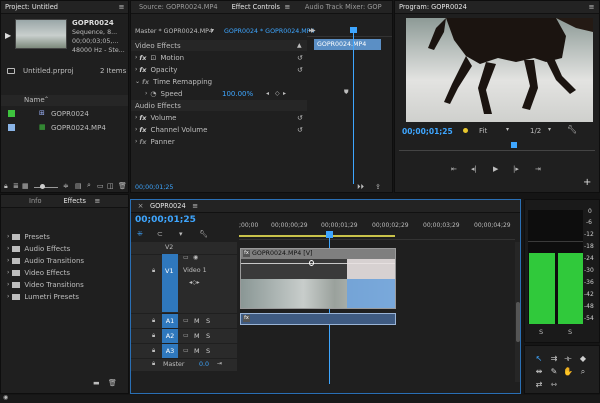 The height and width of the screenshot is (403, 600). Describe the element at coordinates (100, 186) in the screenshot. I see `new-bin-icon: ▭` at that location.